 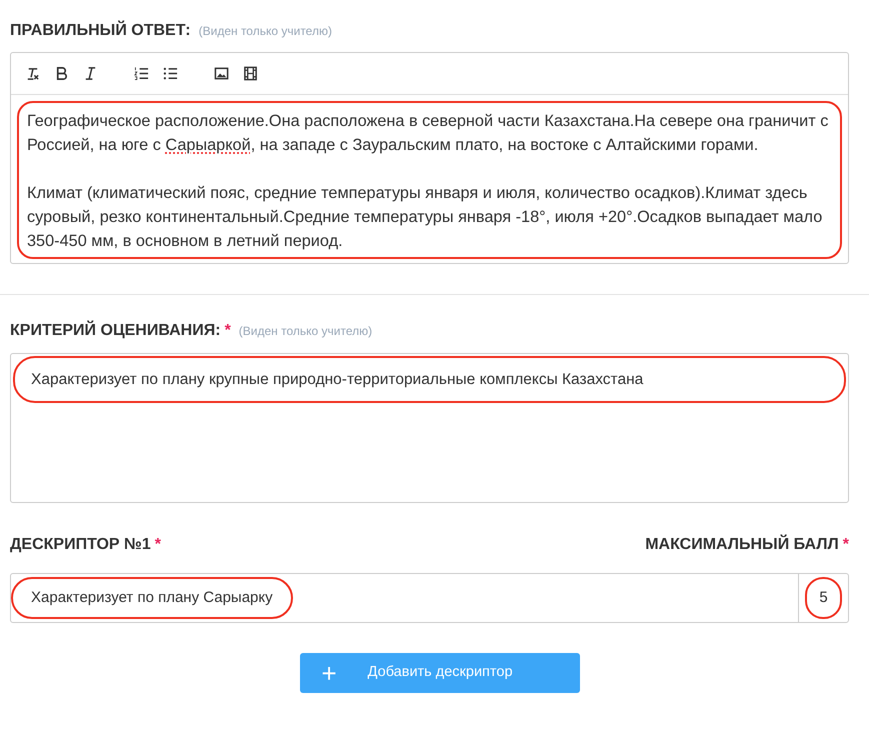 I want to click on field-label: ПРАВИЛЬНЫЙ ОТВЕТ:, so click(x=100, y=30).